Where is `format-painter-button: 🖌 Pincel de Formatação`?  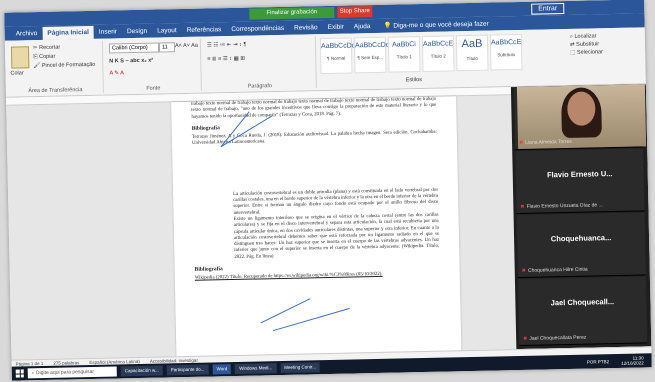
format-painter-button: 🖌 Pincel de Formatação is located at coordinates (64, 65).